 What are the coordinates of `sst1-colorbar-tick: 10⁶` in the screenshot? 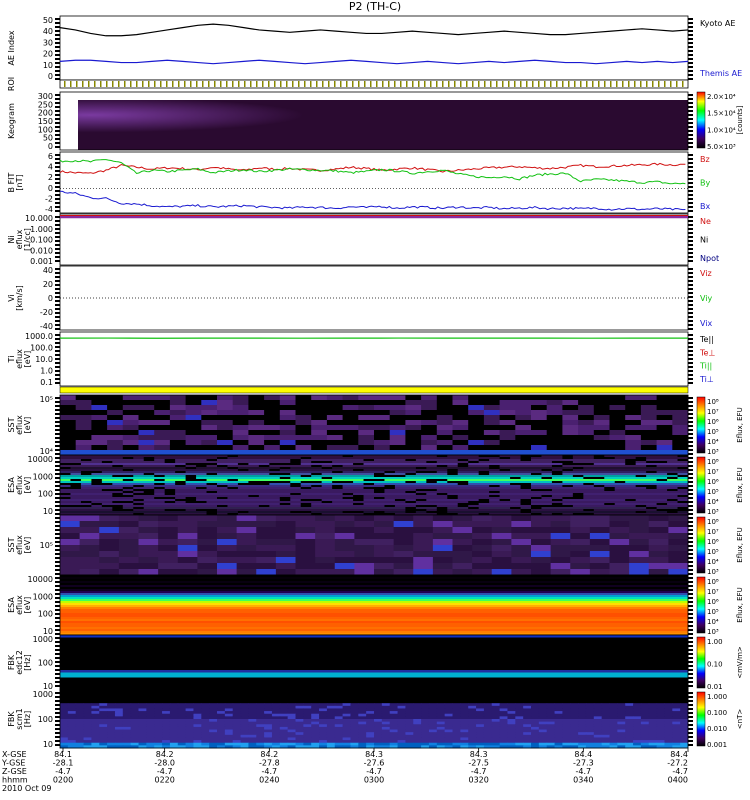 It's located at (713, 422).